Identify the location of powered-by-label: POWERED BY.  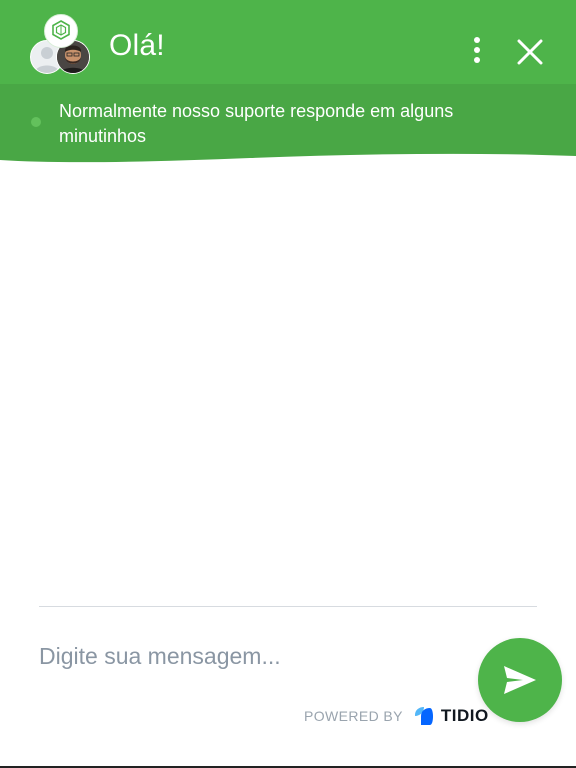
(353, 716).